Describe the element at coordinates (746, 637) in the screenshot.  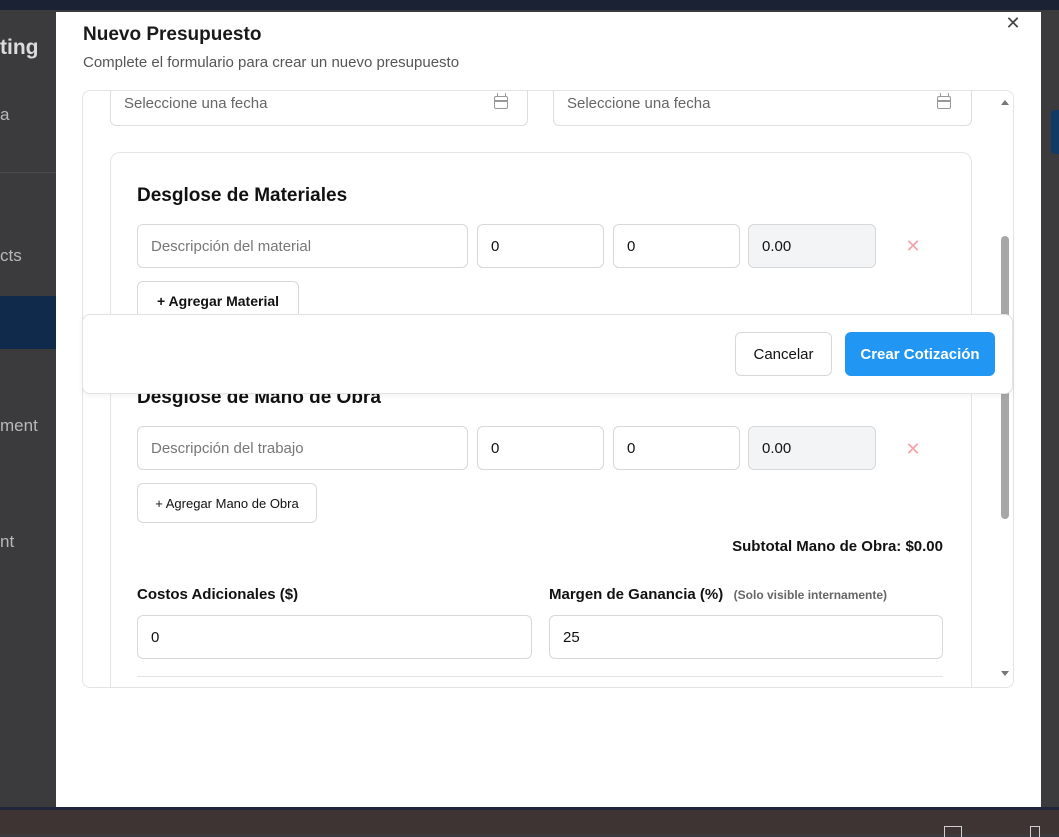
I see `margin-input: 25` at that location.